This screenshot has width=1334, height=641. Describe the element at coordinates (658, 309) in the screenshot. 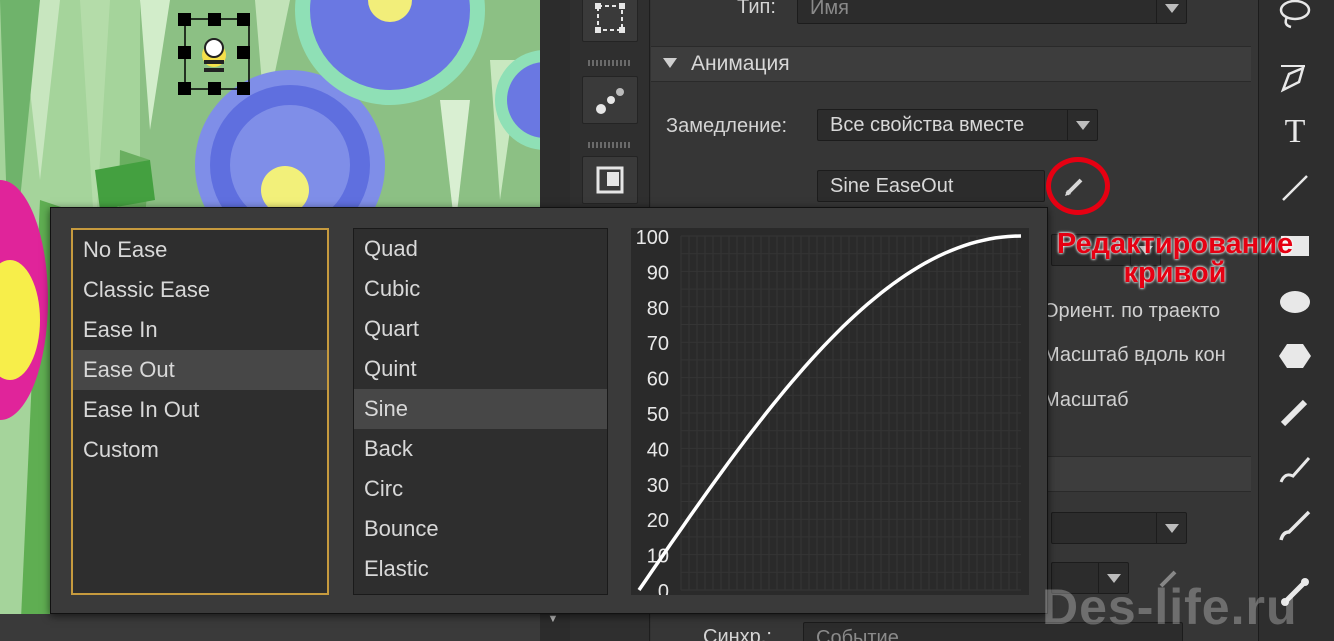

I see `y-tick-label: 80` at that location.